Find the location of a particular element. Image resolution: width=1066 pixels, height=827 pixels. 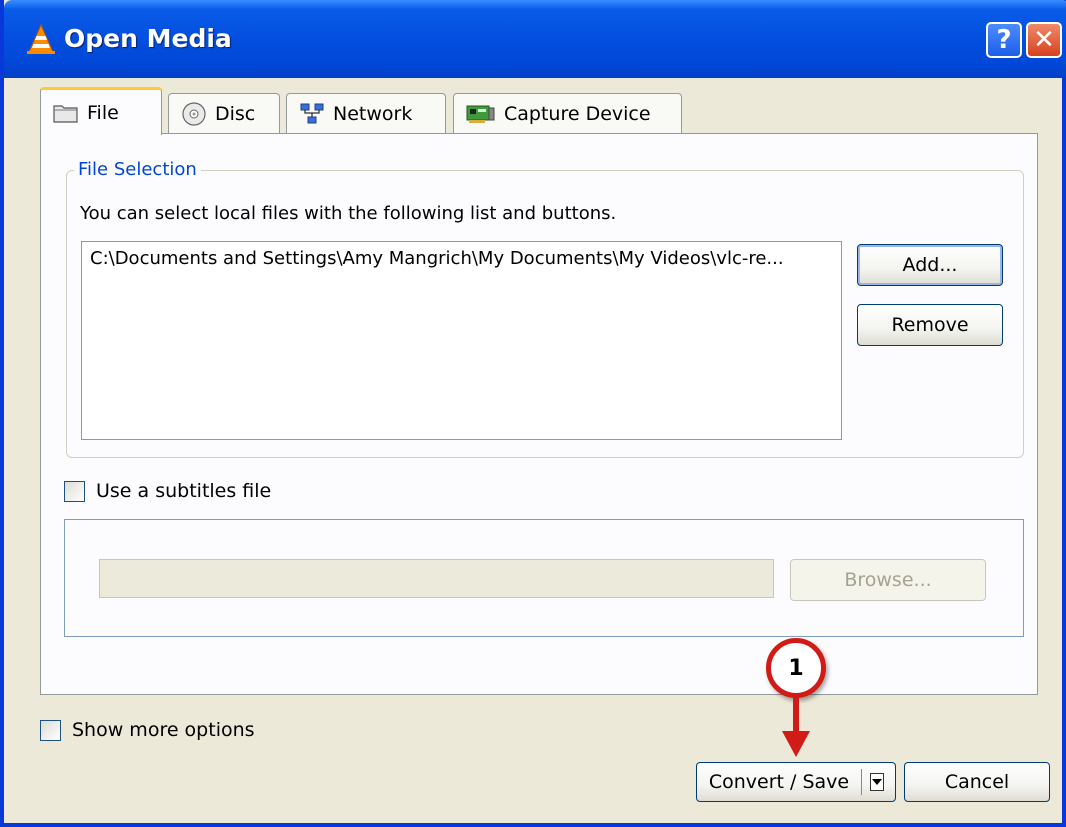

tab-capture-device-label: Capture Device is located at coordinates (577, 113).